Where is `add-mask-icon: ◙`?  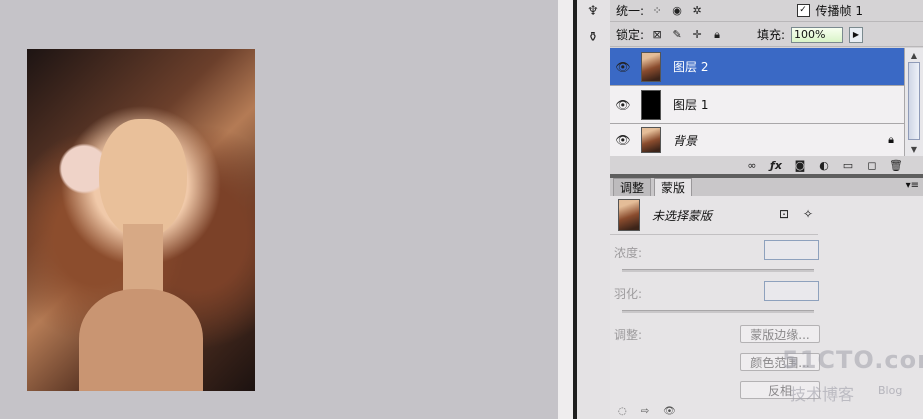
add-mask-icon: ◙ is located at coordinates (800, 165).